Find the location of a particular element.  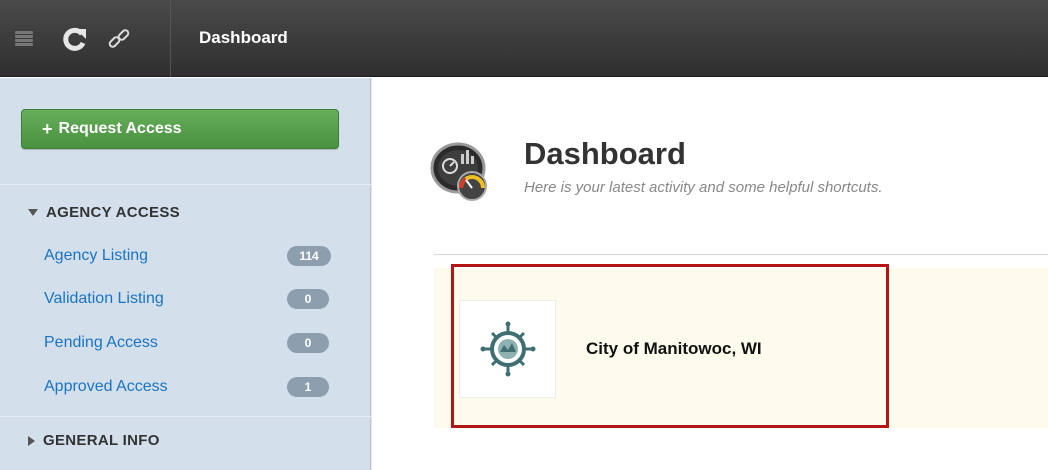

count-badge: 1 is located at coordinates (308, 387).